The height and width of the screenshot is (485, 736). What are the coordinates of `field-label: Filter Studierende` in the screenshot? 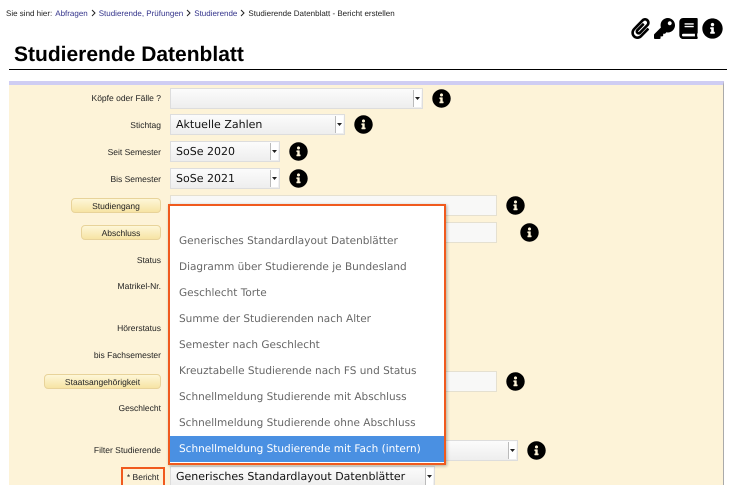 It's located at (127, 450).